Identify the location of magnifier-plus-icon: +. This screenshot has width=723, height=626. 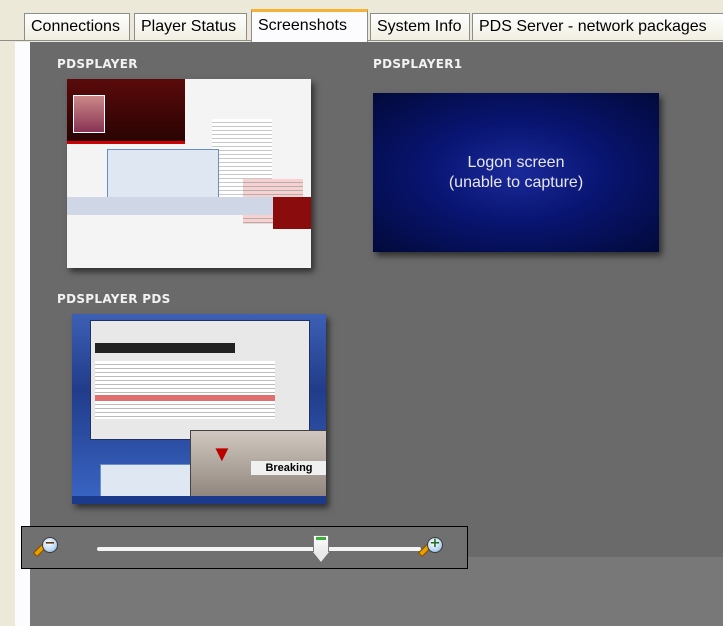
(431, 548).